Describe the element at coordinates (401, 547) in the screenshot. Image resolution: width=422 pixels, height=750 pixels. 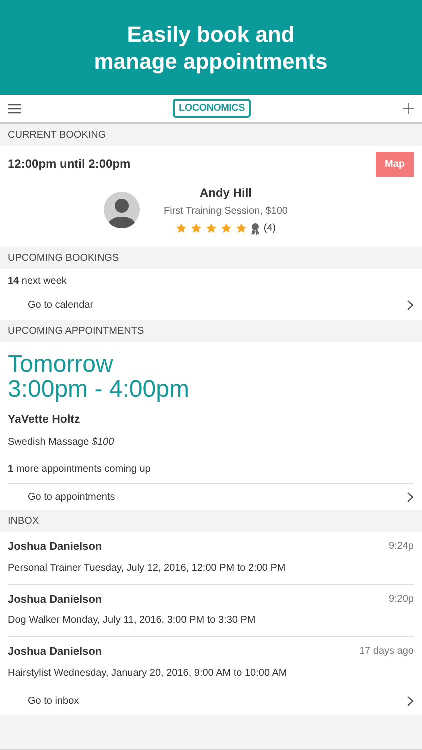
I see `message-time: 9:24p` at that location.